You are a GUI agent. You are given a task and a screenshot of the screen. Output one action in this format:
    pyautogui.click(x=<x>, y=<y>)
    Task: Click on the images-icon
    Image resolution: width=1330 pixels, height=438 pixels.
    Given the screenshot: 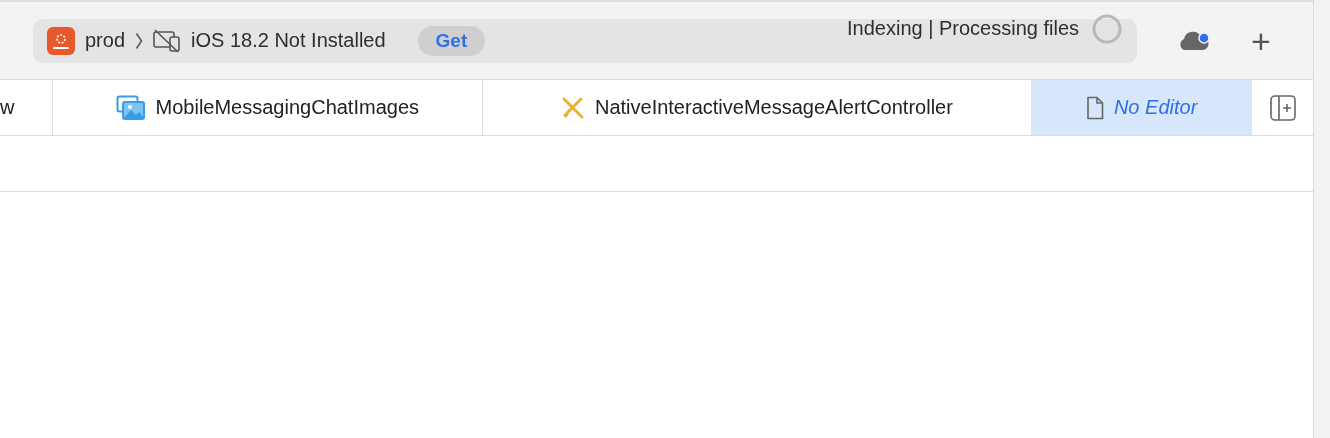 What is the action you would take?
    pyautogui.click(x=130, y=107)
    